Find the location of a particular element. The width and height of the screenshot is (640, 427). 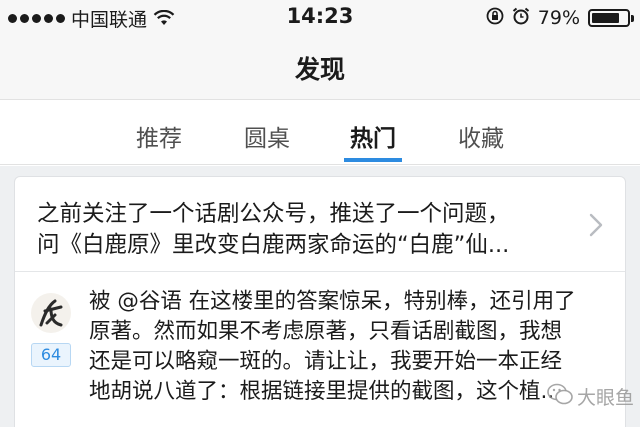

nav-bar: 发现 is located at coordinates (320, 68).